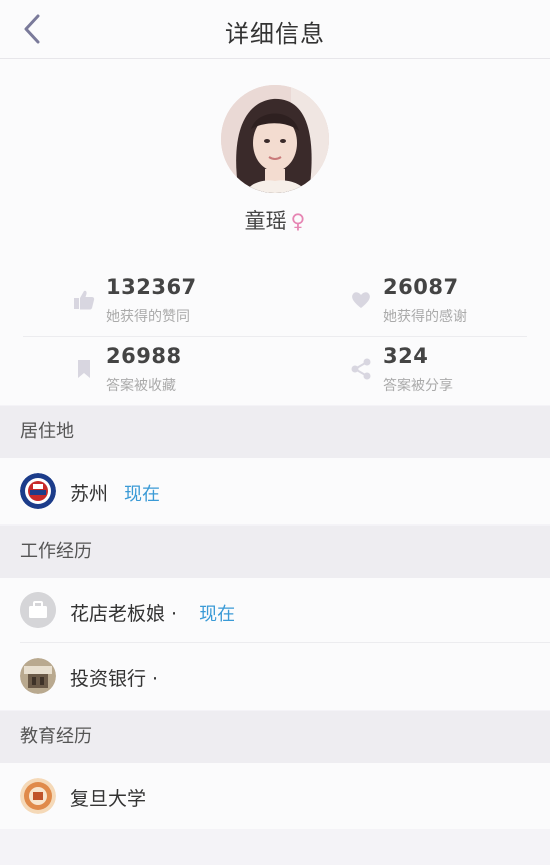 The width and height of the screenshot is (550, 865). Describe the element at coordinates (148, 317) in the screenshot. I see `stat-label: 她获得的赞同` at that location.